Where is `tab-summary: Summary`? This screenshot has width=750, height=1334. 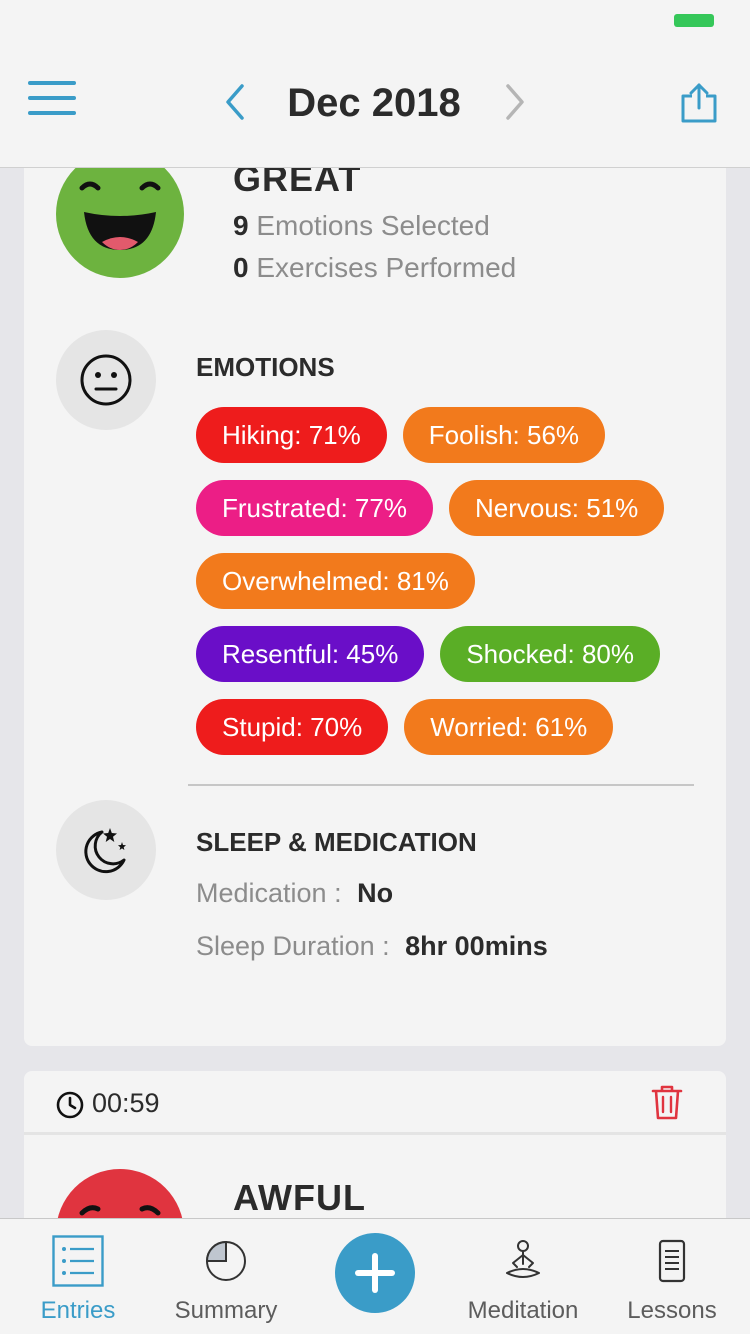 tab-summary: Summary is located at coordinates (226, 1276).